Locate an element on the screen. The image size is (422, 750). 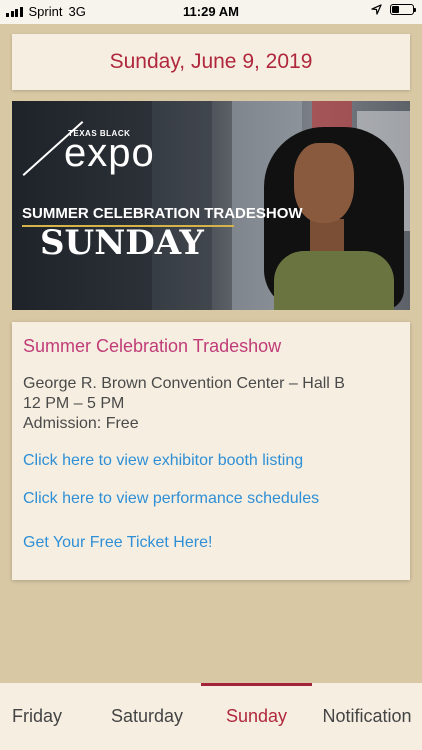
date-header: Sunday, June 9, 2019 is located at coordinates (211, 61).